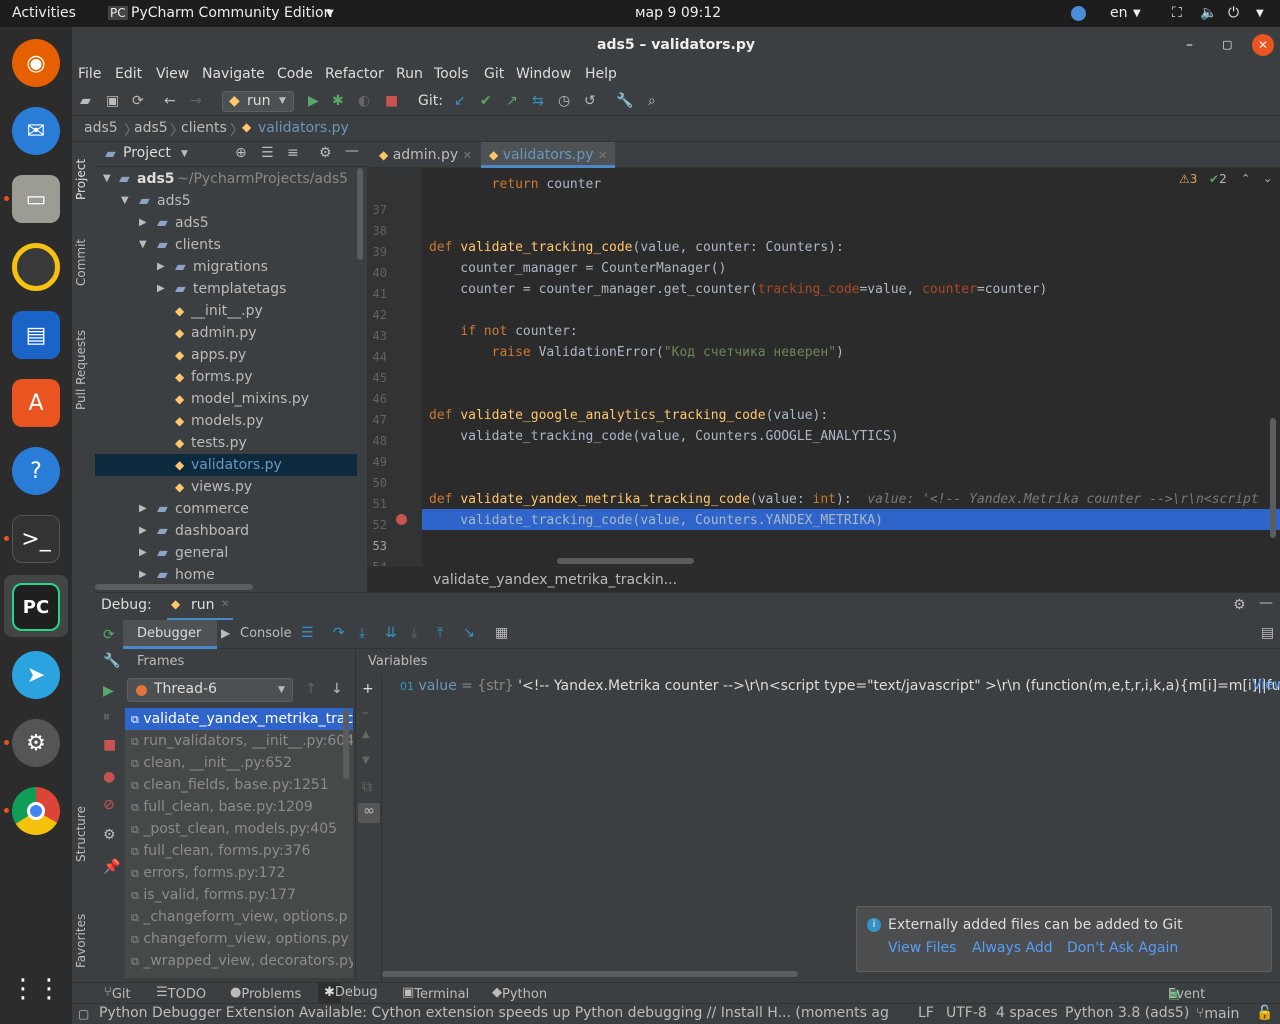 Image resolution: width=1280 pixels, height=1024 pixels. I want to click on project-view-select: Project, so click(147, 153).